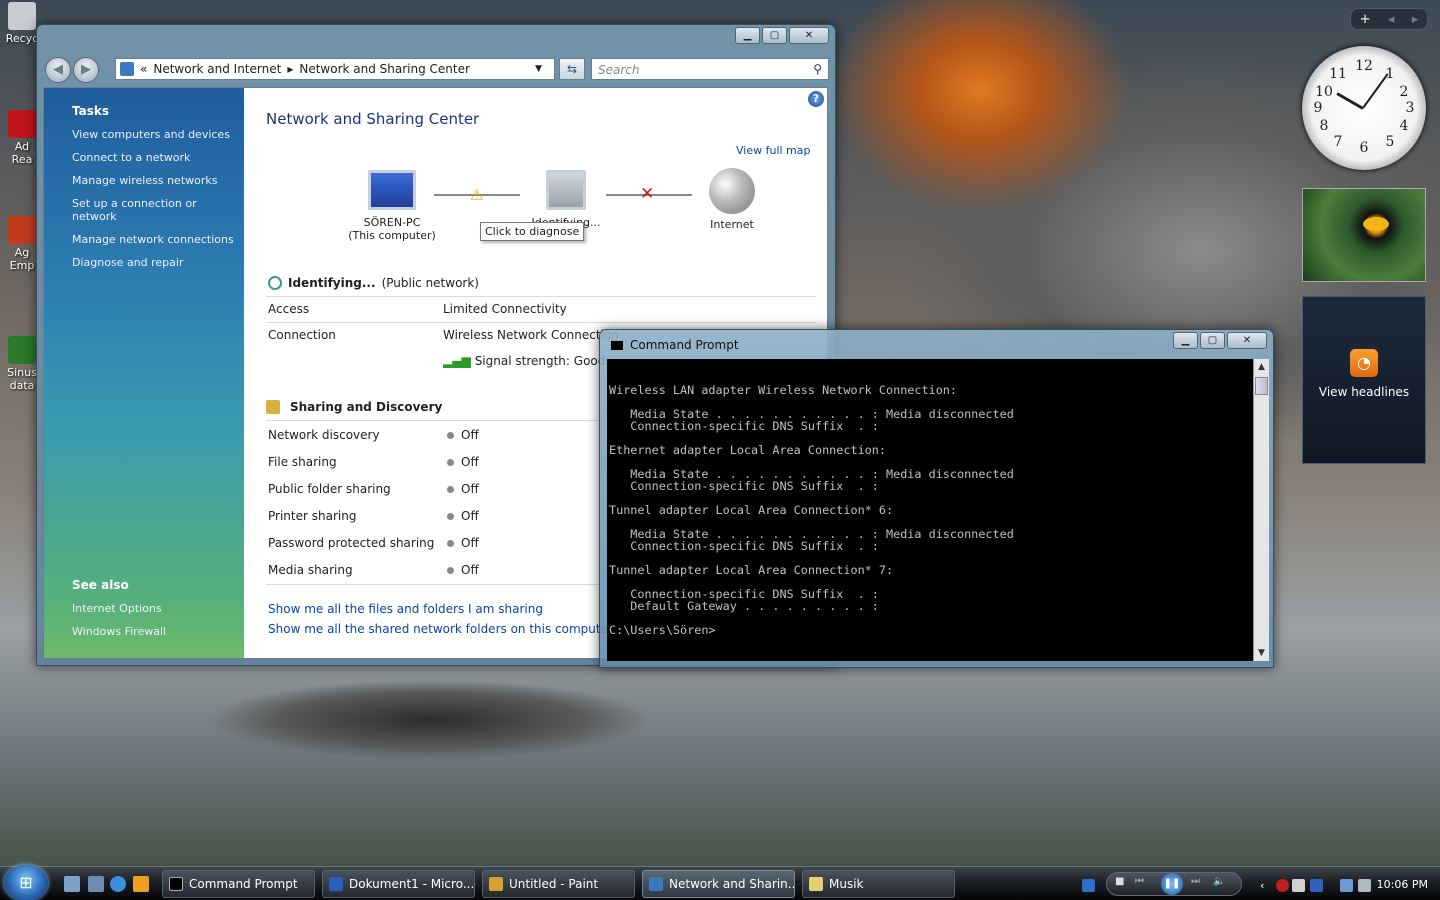 The height and width of the screenshot is (900, 1440). Describe the element at coordinates (158, 239) in the screenshot. I see `task-manage-connections: Manage network connections` at that location.